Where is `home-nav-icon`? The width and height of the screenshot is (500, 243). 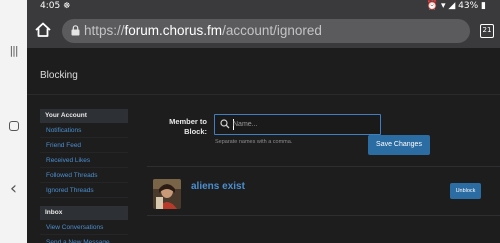
home-nav-icon is located at coordinates (13, 125).